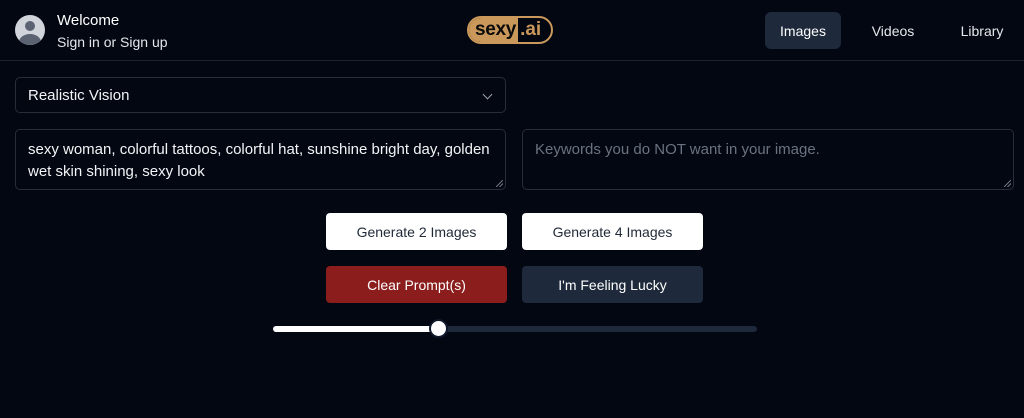 The height and width of the screenshot is (418, 1024). I want to click on negative-prompt-input: Keywords you do NOT want in your image., so click(768, 159).